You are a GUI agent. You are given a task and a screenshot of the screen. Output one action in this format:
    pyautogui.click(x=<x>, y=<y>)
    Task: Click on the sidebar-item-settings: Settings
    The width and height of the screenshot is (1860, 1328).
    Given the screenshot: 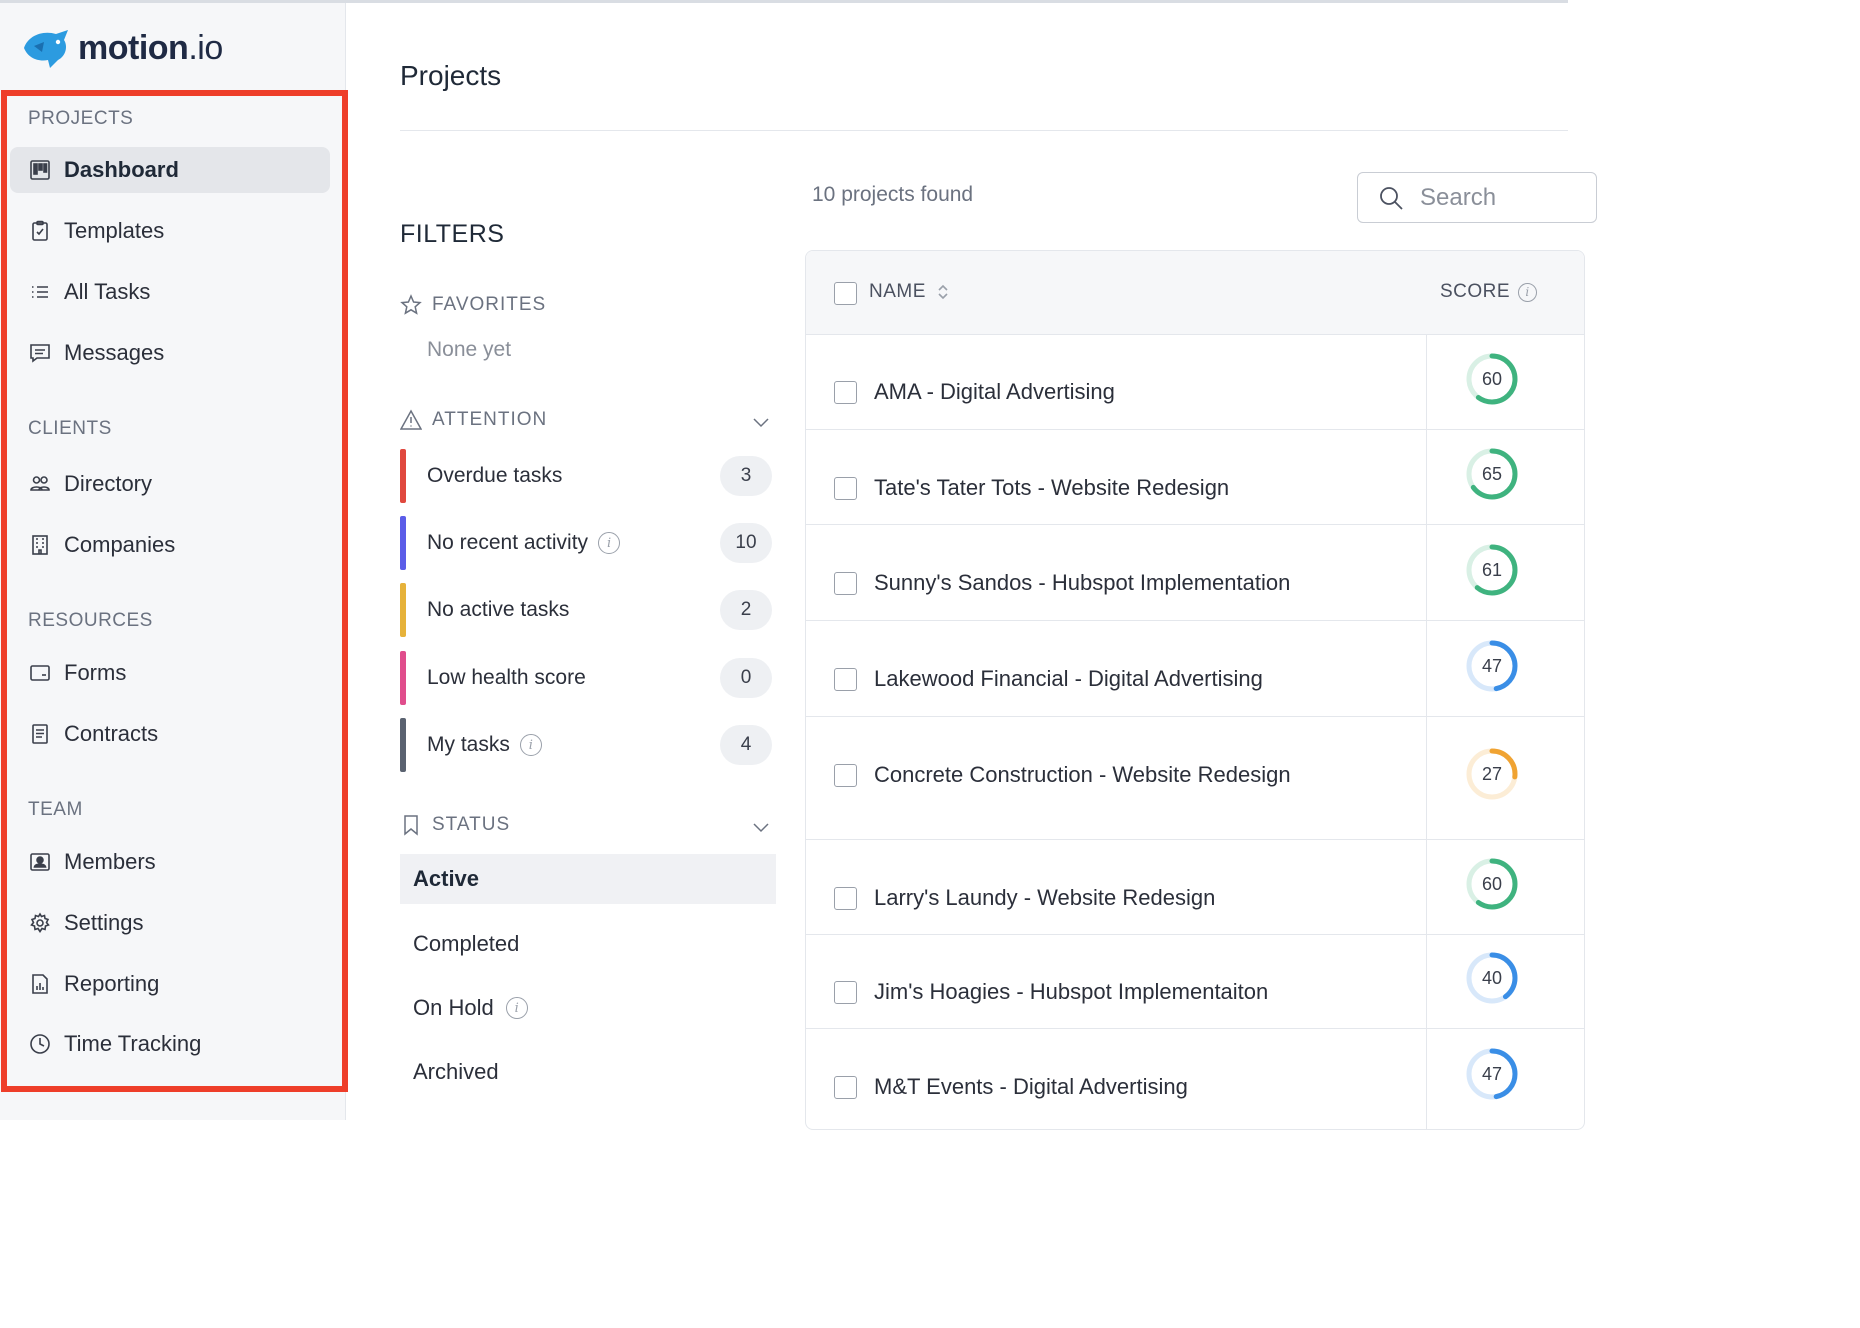 What is the action you would take?
    pyautogui.click(x=170, y=923)
    